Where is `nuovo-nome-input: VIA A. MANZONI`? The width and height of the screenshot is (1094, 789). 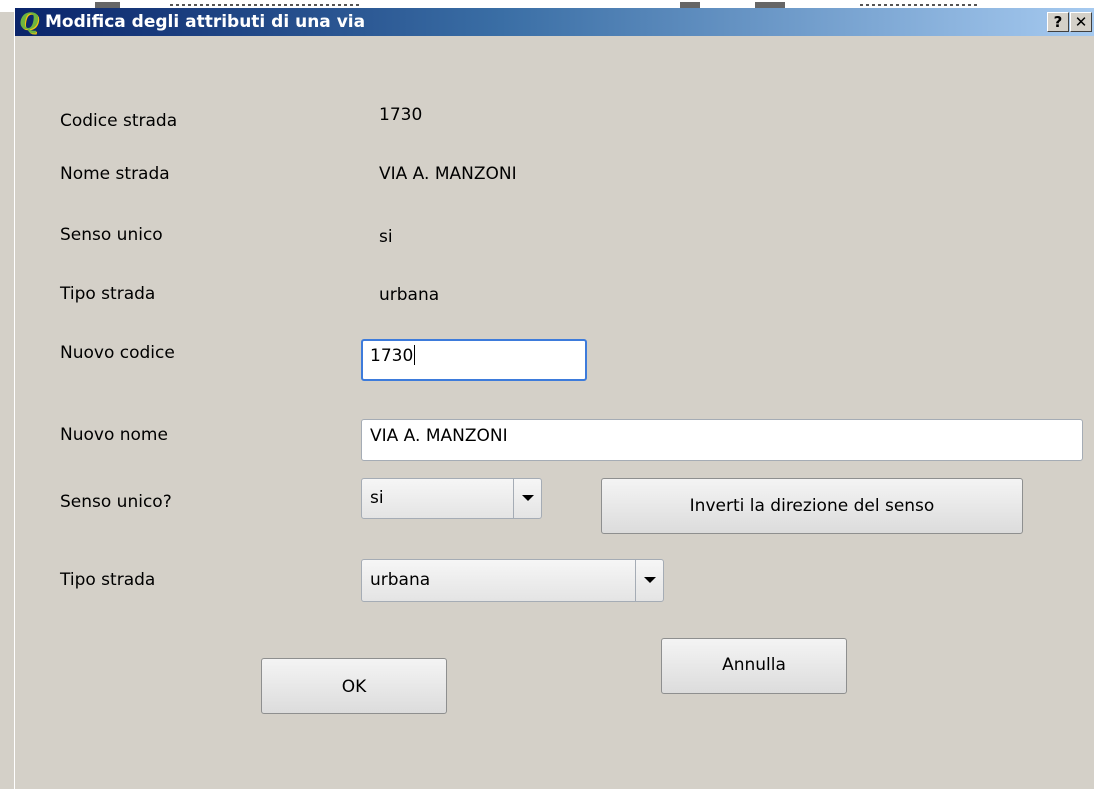 nuovo-nome-input: VIA A. MANZONI is located at coordinates (722, 440).